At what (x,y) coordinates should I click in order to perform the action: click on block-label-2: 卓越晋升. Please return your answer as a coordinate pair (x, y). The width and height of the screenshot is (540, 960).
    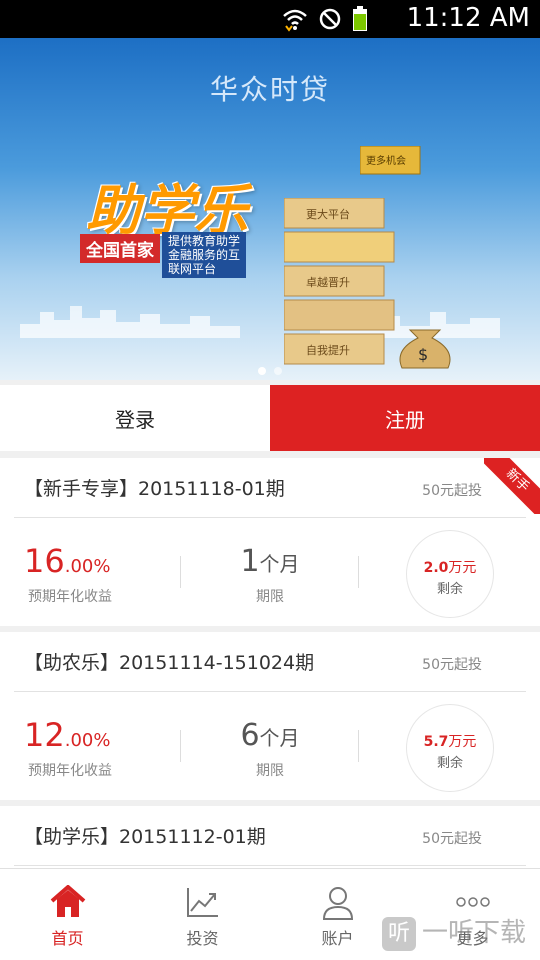
    Looking at the image, I should click on (328, 282).